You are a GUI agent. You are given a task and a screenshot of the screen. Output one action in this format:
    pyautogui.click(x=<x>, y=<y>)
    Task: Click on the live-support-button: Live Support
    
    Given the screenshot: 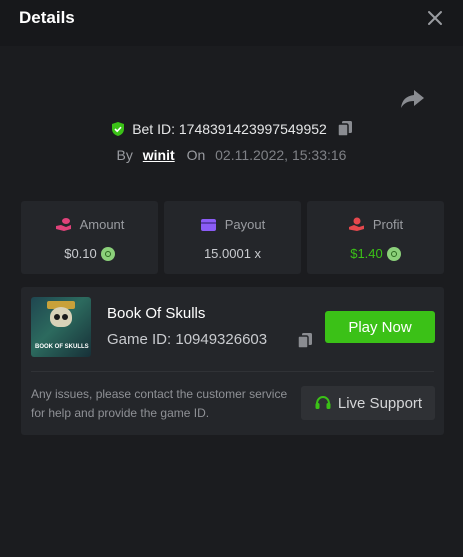 What is the action you would take?
    pyautogui.click(x=368, y=403)
    